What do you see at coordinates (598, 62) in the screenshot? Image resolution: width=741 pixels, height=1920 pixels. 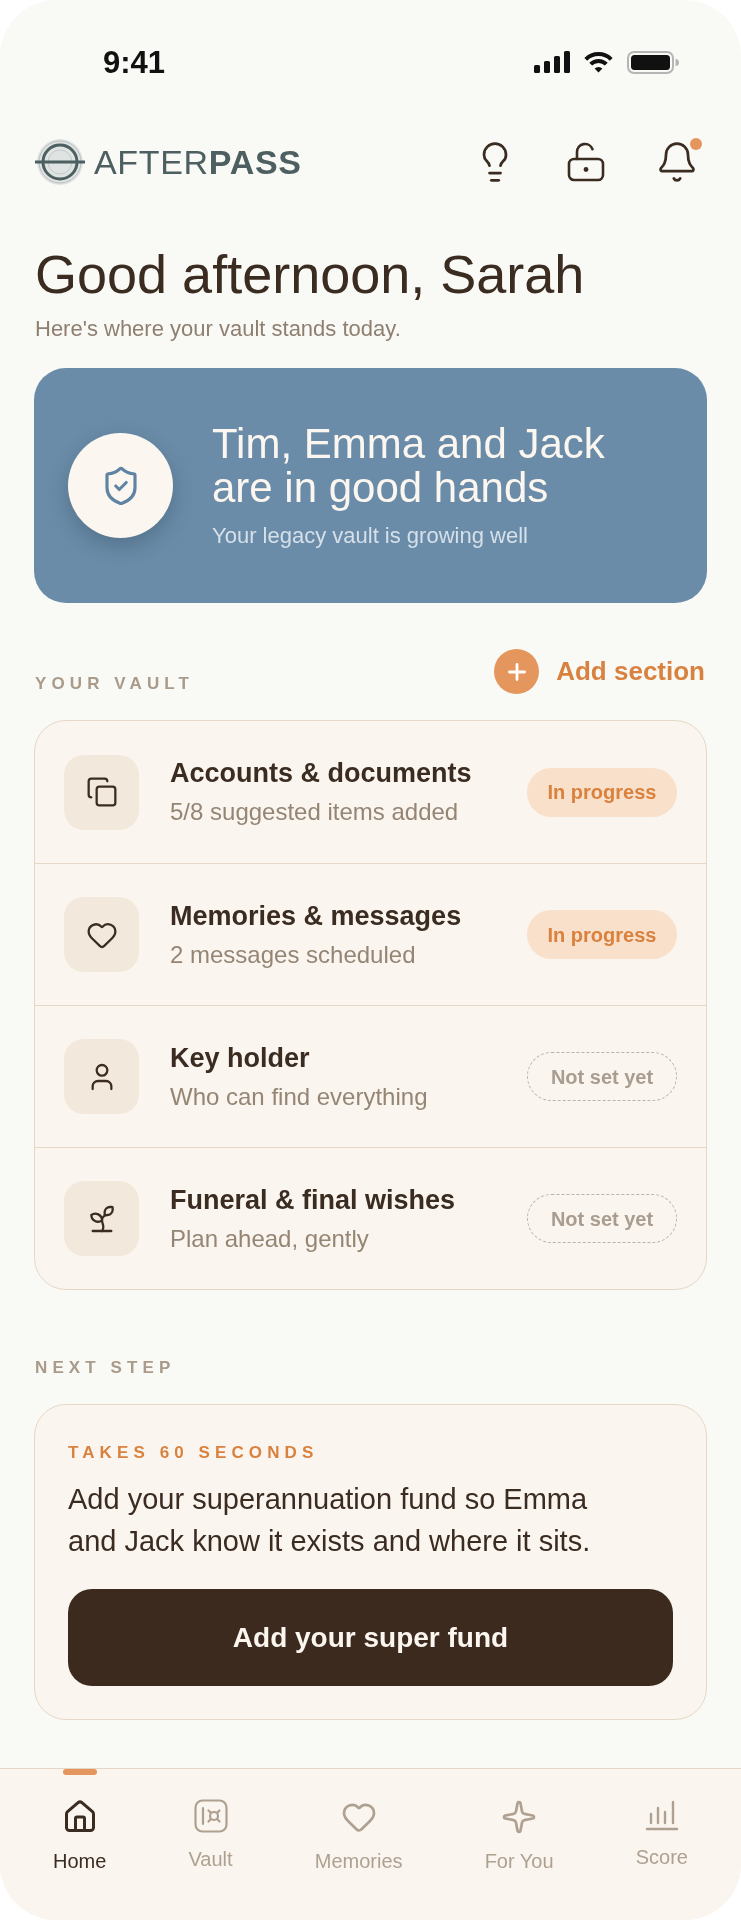 I see `wifi-icon` at bounding box center [598, 62].